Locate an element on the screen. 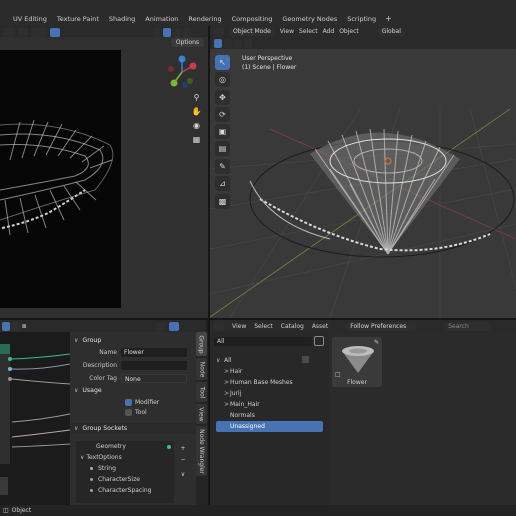 The image size is (516, 516). library-dropdown: Follow Preferences is located at coordinates (381, 326).